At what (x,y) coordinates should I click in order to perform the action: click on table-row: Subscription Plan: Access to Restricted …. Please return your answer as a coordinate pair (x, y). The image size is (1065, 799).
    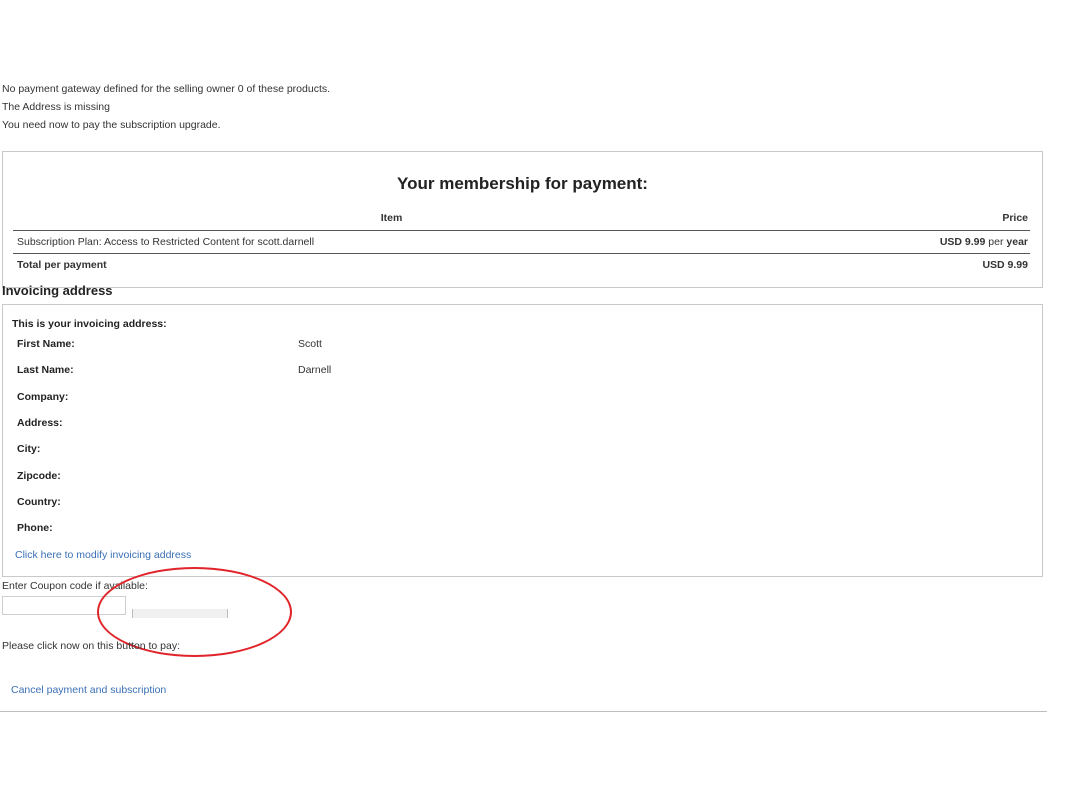
    Looking at the image, I should click on (521, 243).